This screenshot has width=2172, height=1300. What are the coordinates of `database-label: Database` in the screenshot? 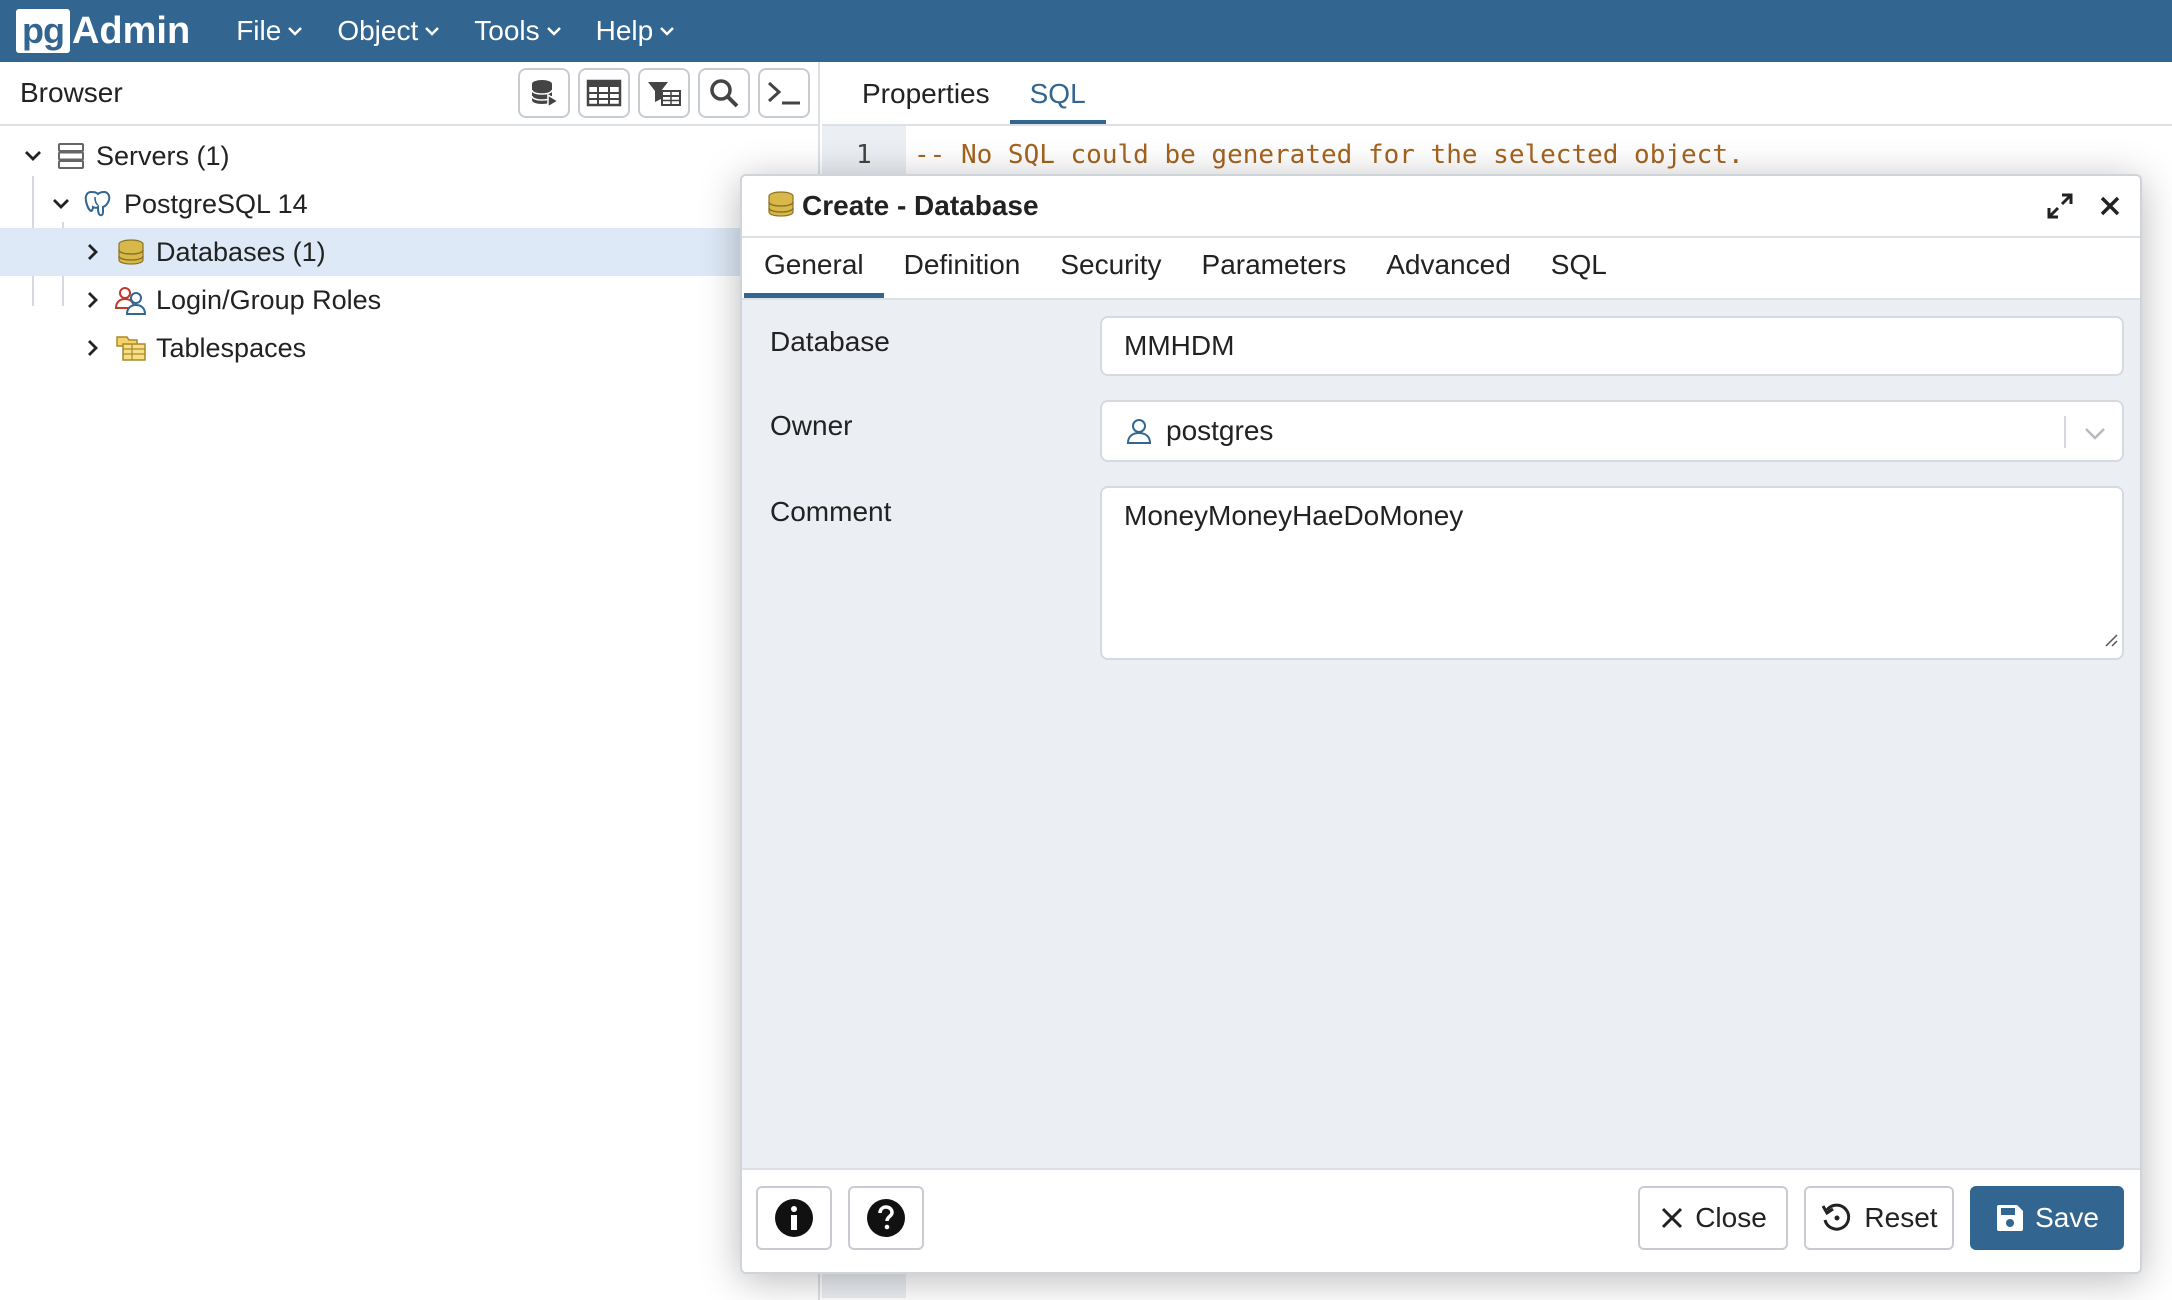 It's located at (830, 341).